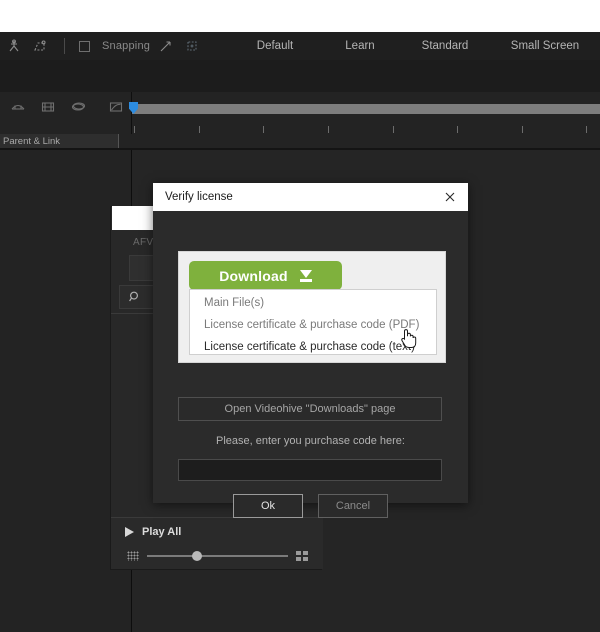 The image size is (600, 632). Describe the element at coordinates (310, 409) in the screenshot. I see `open-downloads-page-button: Open Videohive "Downloads" page` at that location.